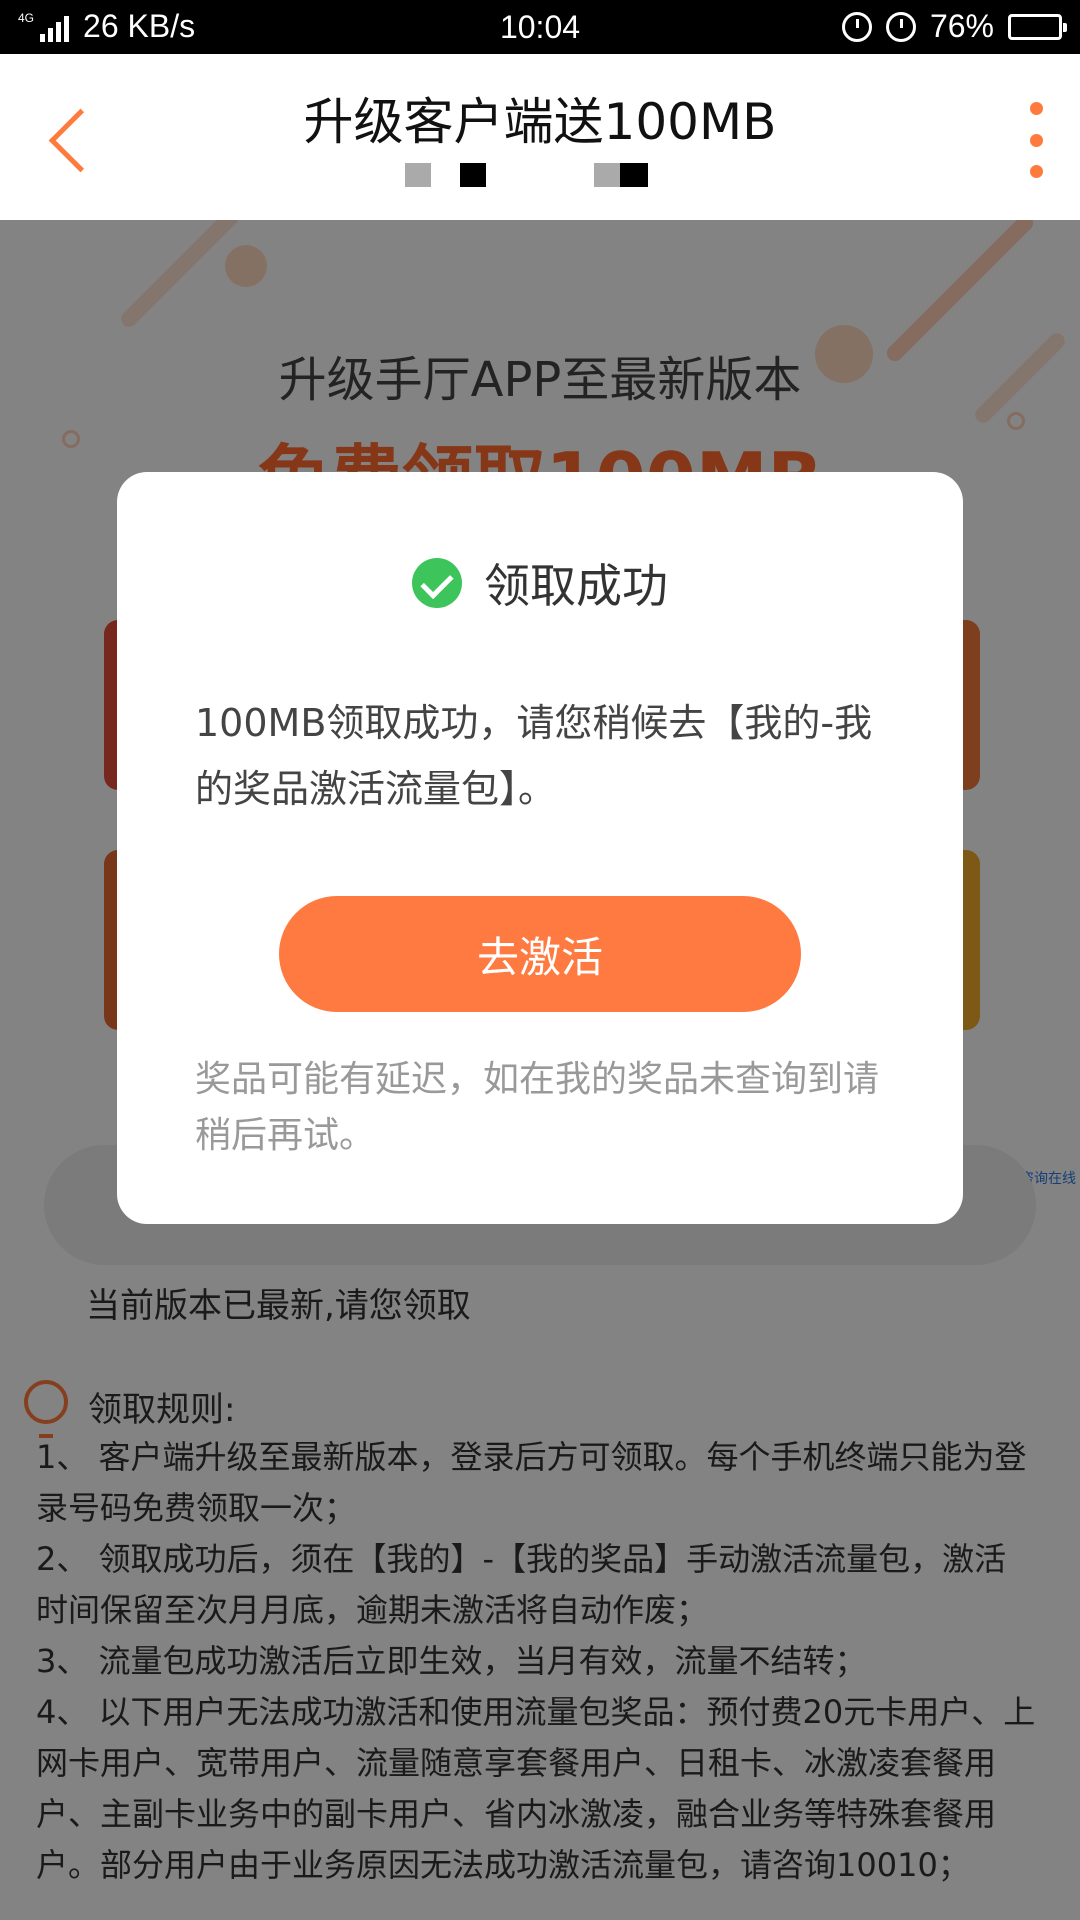 This screenshot has width=1080, height=1920. What do you see at coordinates (1037, 26) in the screenshot?
I see `battery-icon` at bounding box center [1037, 26].